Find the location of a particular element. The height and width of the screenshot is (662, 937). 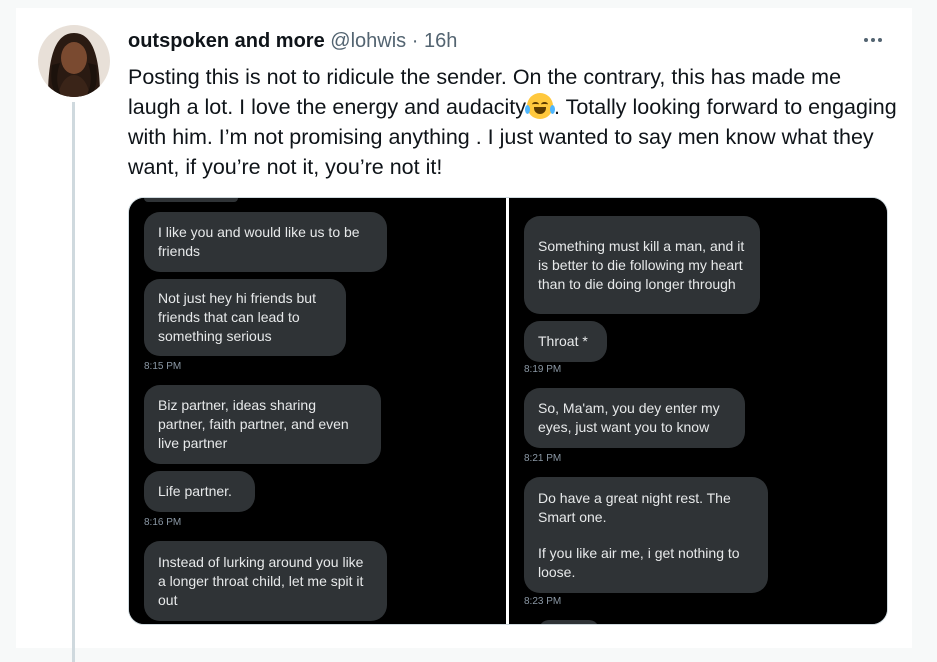

message-timestamp: 8:15 PM is located at coordinates (163, 366).